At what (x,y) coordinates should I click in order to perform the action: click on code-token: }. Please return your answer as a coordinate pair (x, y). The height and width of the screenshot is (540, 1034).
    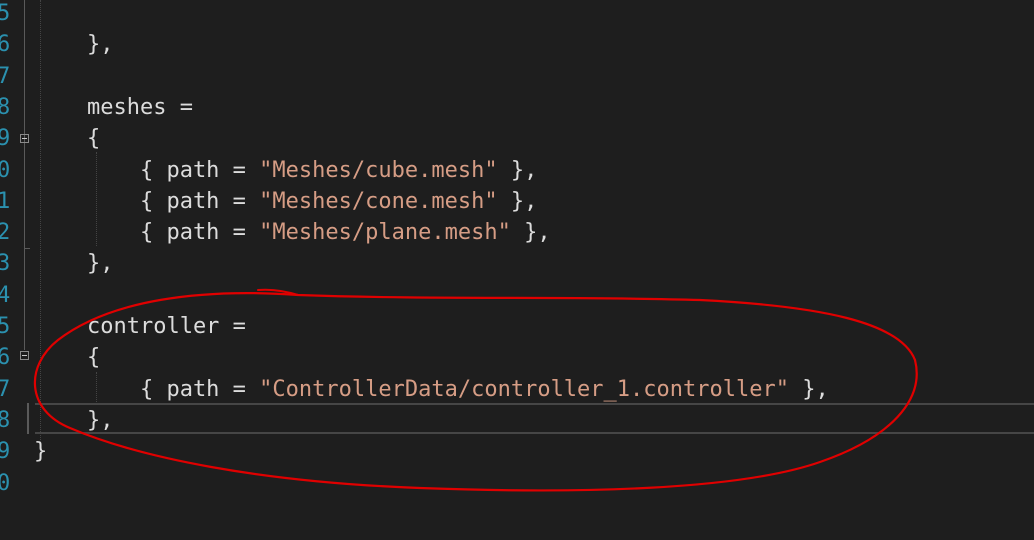
    Looking at the image, I should click on (41, 452).